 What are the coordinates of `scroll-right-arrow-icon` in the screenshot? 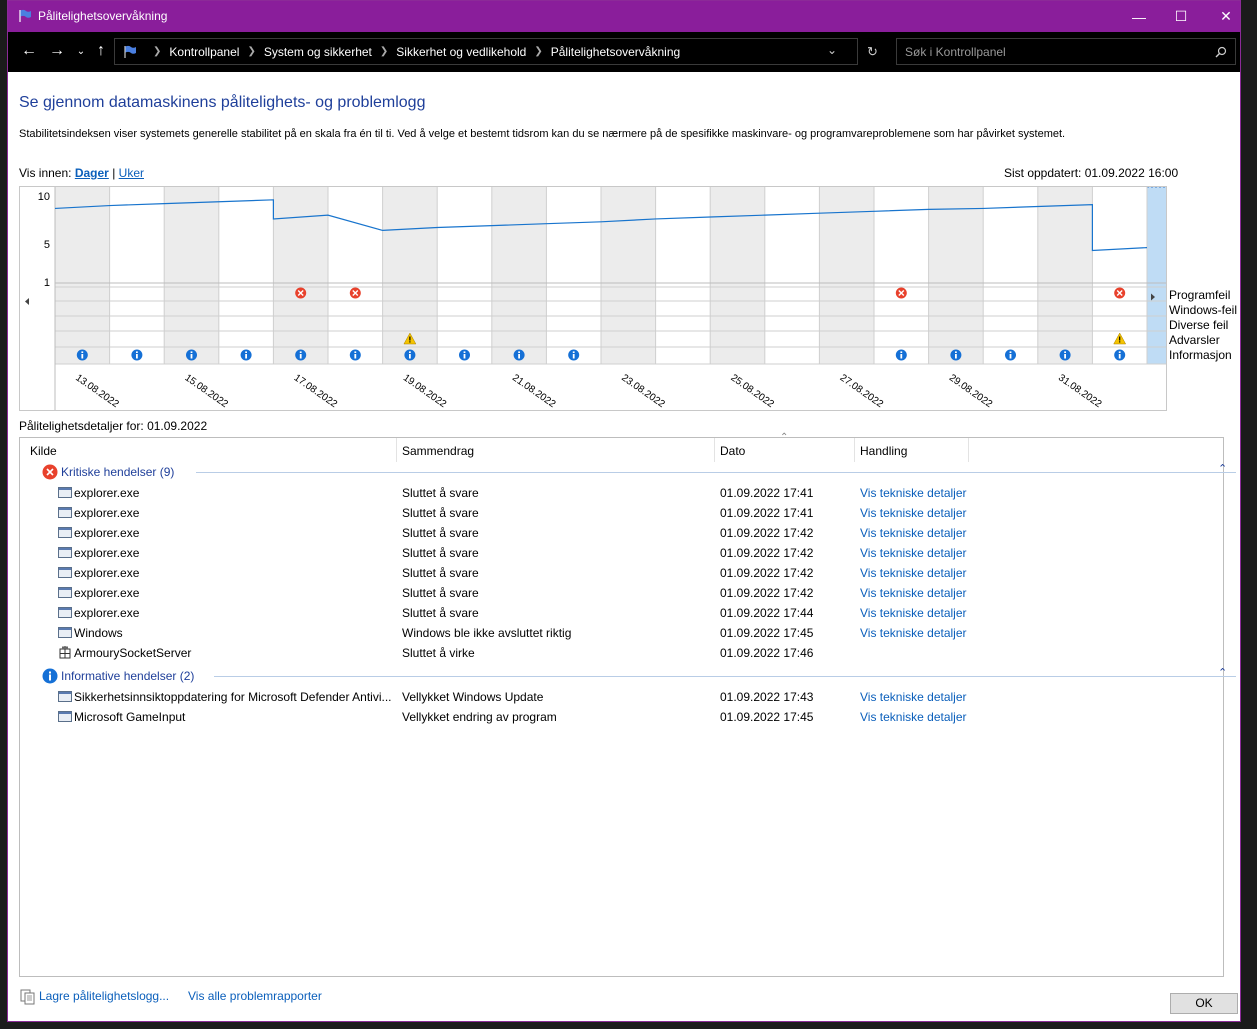 It's located at (1153, 297).